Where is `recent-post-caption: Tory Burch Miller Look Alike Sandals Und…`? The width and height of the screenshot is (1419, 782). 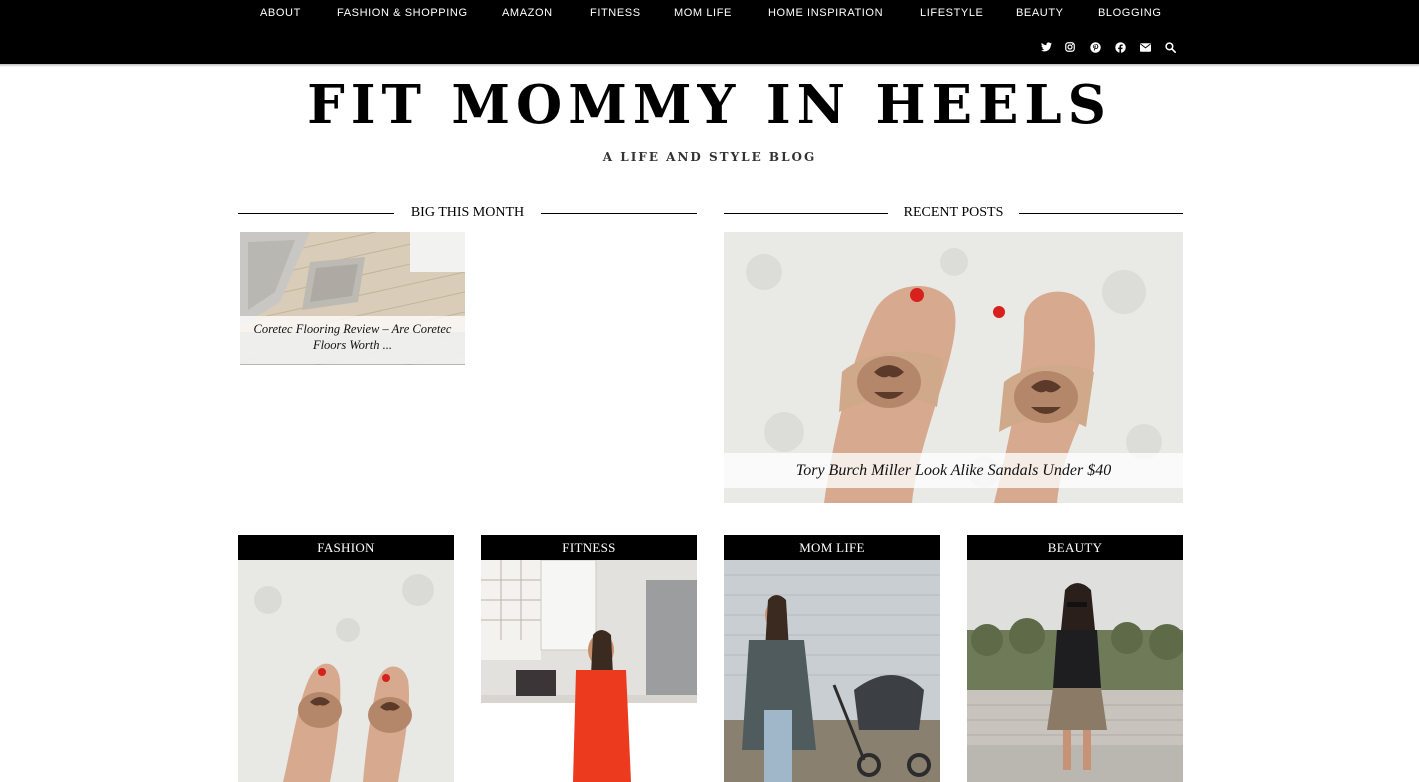 recent-post-caption: Tory Burch Miller Look Alike Sandals Und… is located at coordinates (953, 470).